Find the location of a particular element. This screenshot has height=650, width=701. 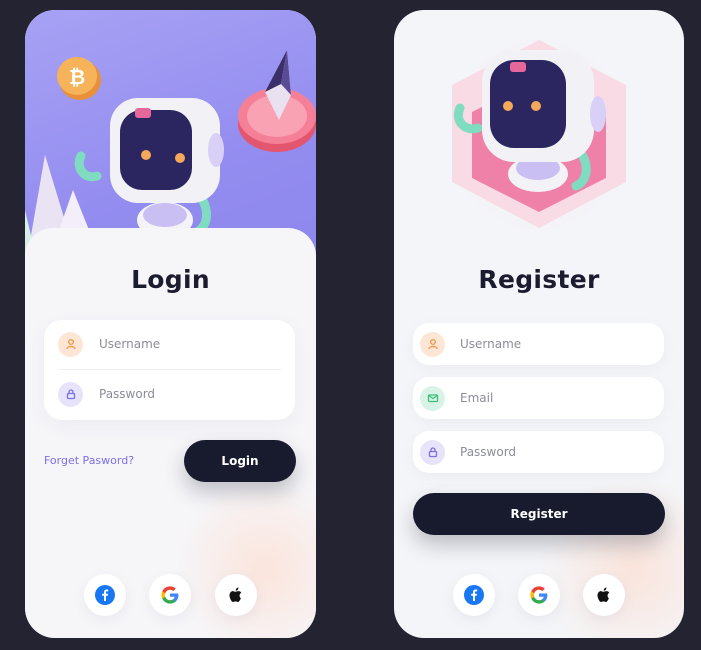

ethereum-icon is located at coordinates (277, 101).